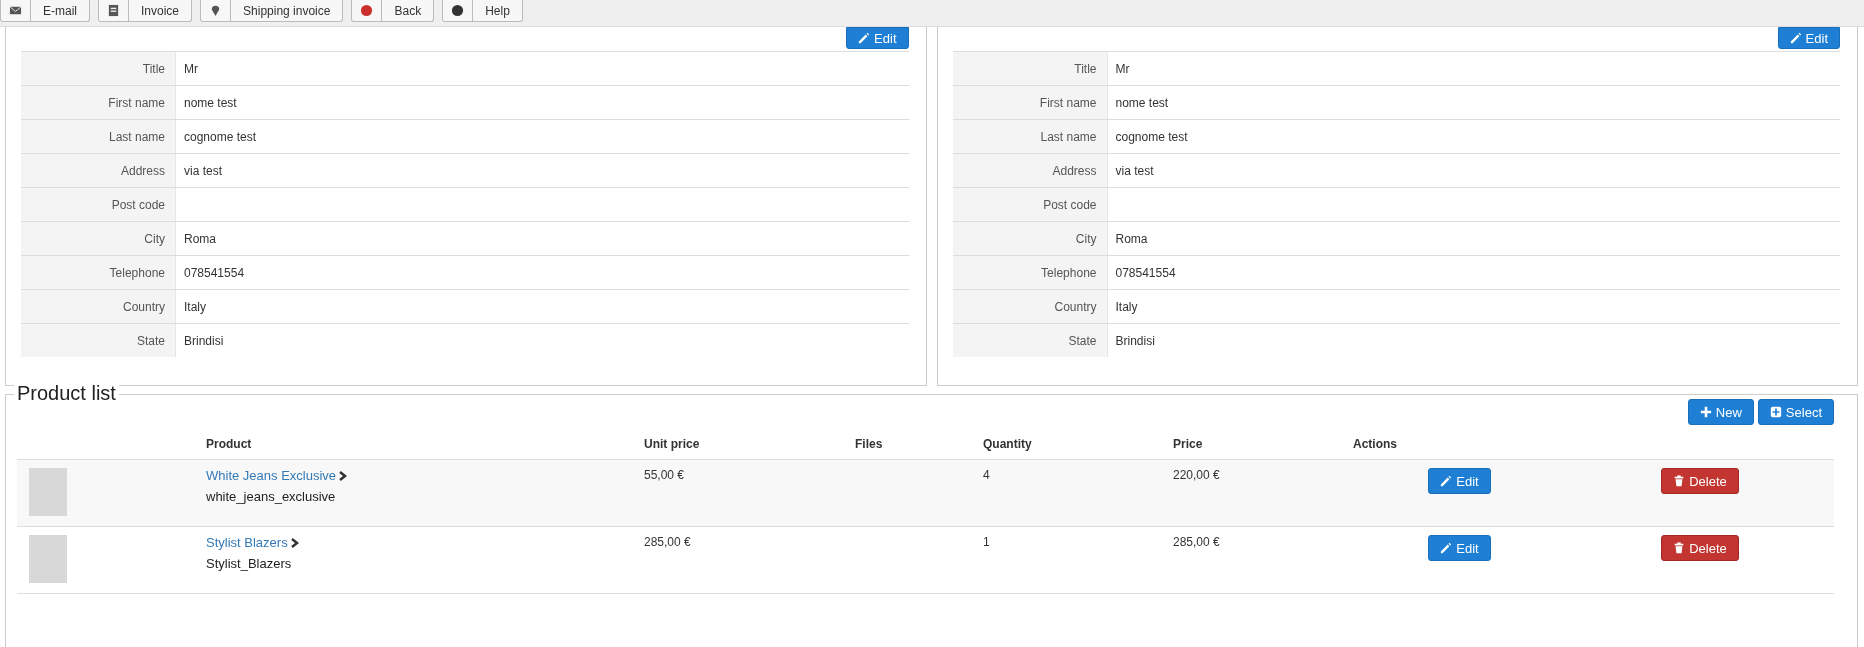  What do you see at coordinates (1188, 444) in the screenshot?
I see `column-header: Price` at bounding box center [1188, 444].